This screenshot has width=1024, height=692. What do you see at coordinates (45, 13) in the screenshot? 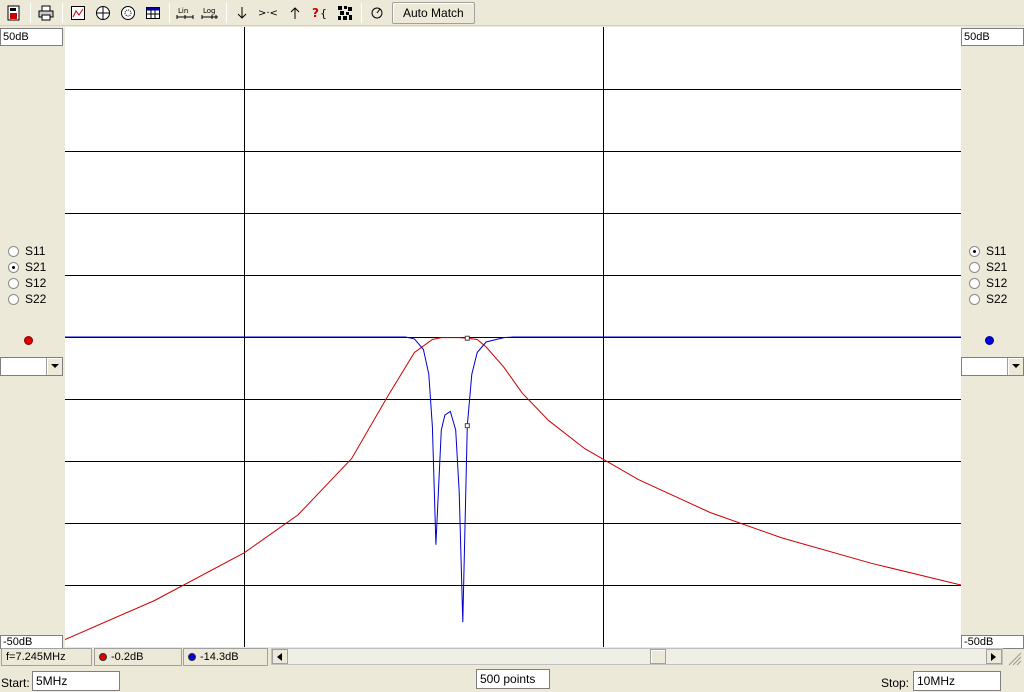
I see `print-icon` at bounding box center [45, 13].